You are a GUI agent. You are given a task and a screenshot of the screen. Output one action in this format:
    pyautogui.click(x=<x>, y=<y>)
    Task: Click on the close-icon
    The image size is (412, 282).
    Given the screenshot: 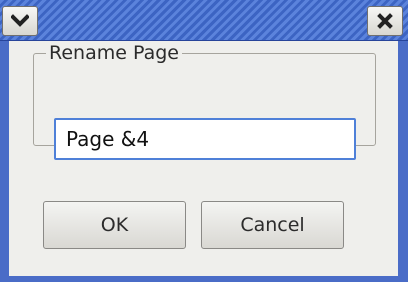 What is the action you would take?
    pyautogui.click(x=385, y=21)
    